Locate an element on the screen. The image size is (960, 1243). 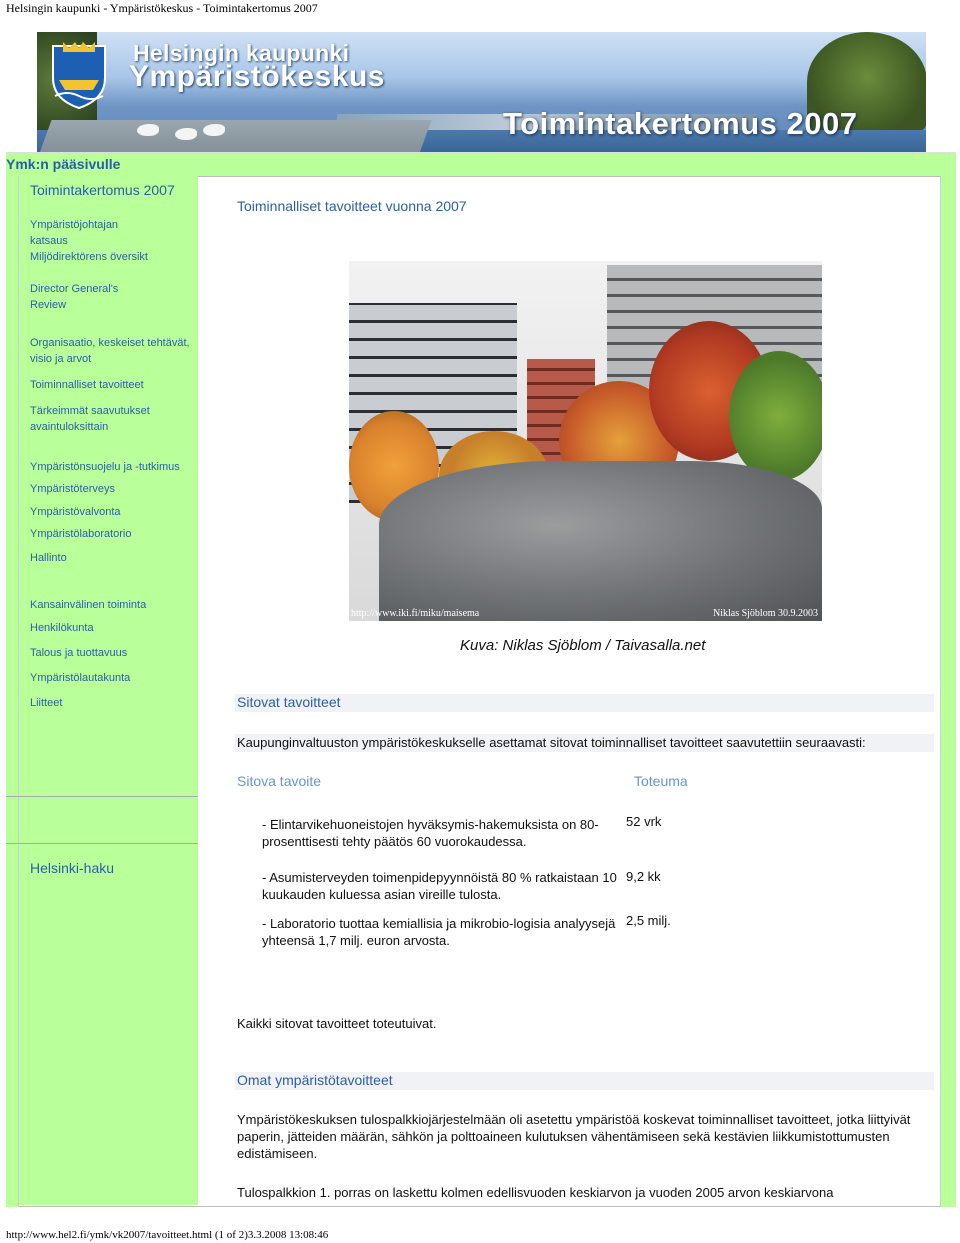
sidebar-item-director-review-sv: Miljödirektörens översikt is located at coordinates (90, 257).